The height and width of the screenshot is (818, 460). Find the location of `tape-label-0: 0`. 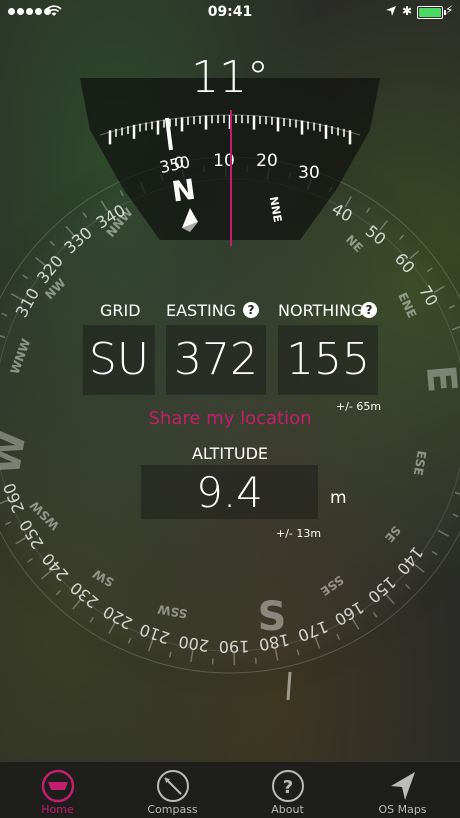

tape-label-0: 0 is located at coordinates (179, 162).